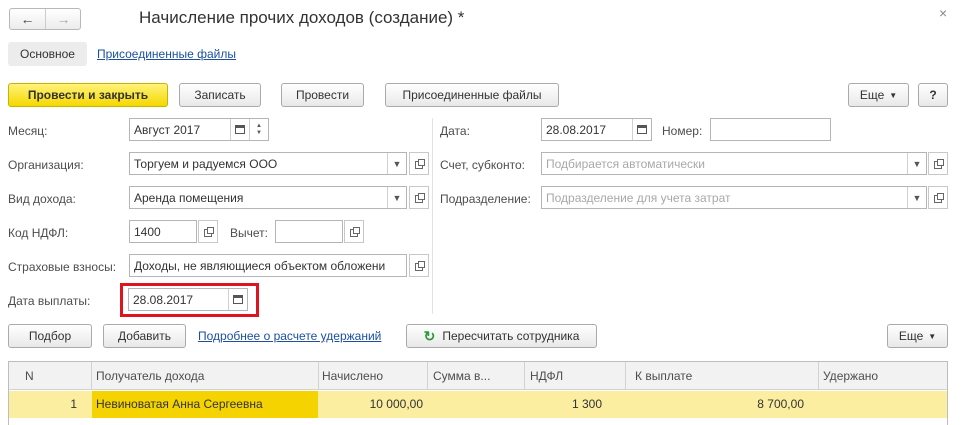 This screenshot has height=425, width=961. Describe the element at coordinates (29, 376) in the screenshot. I see `col-n-header: N` at that location.